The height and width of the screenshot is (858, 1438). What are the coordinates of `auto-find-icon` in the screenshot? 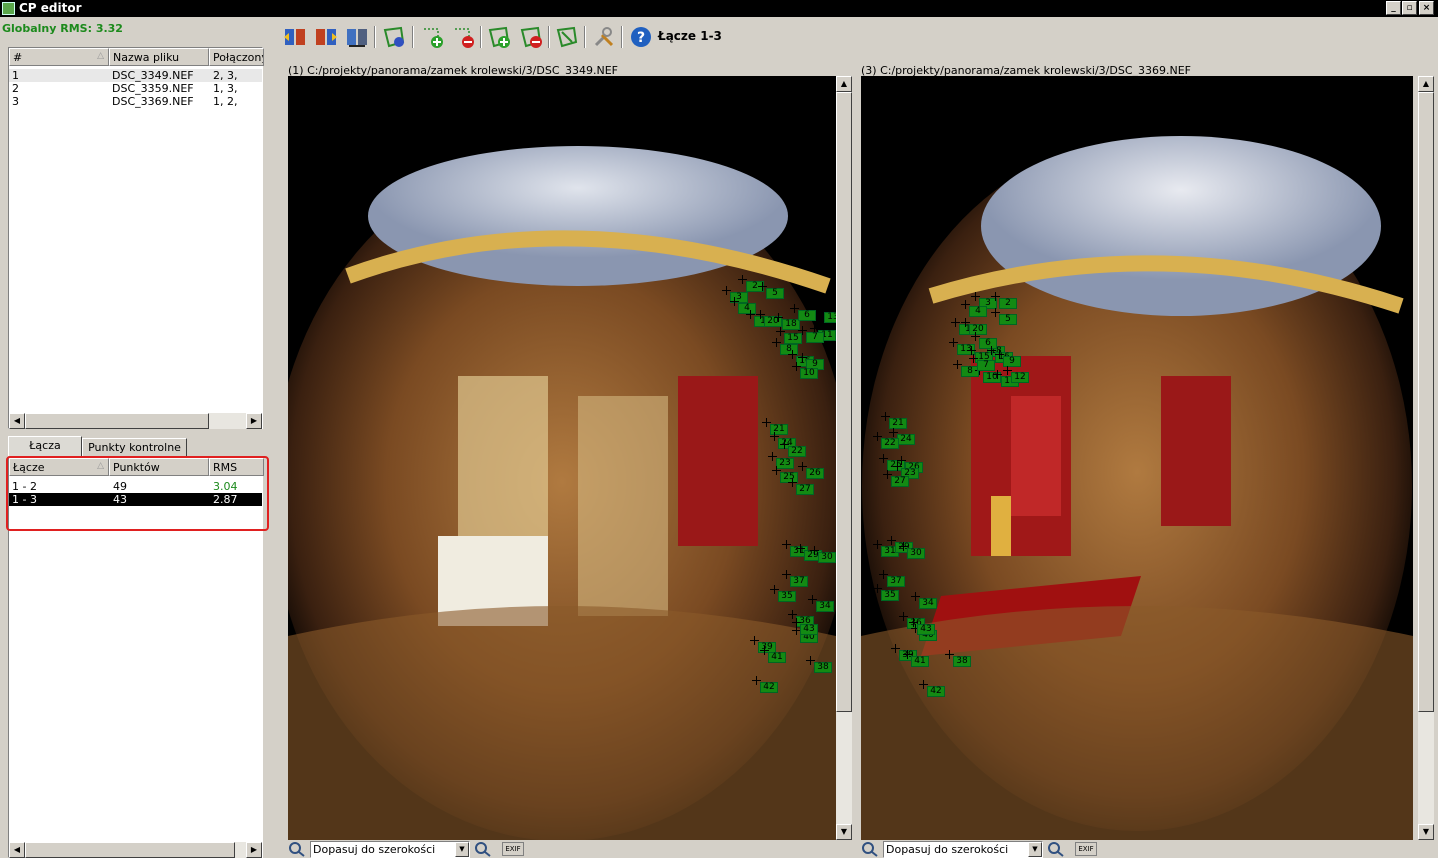 It's located at (394, 37).